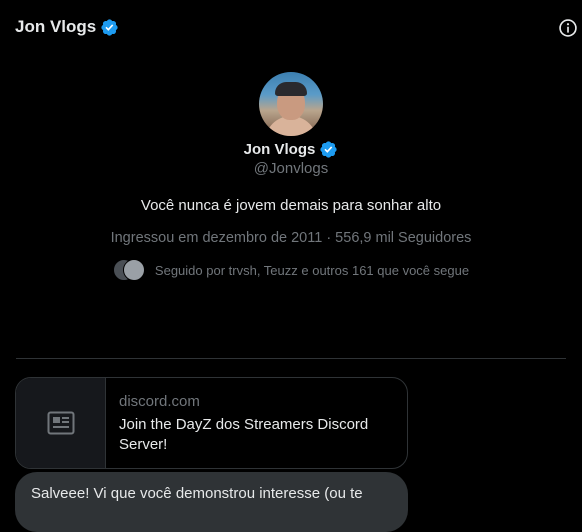 This screenshot has width=582, height=532. I want to click on profile-avatar, so click(291, 104).